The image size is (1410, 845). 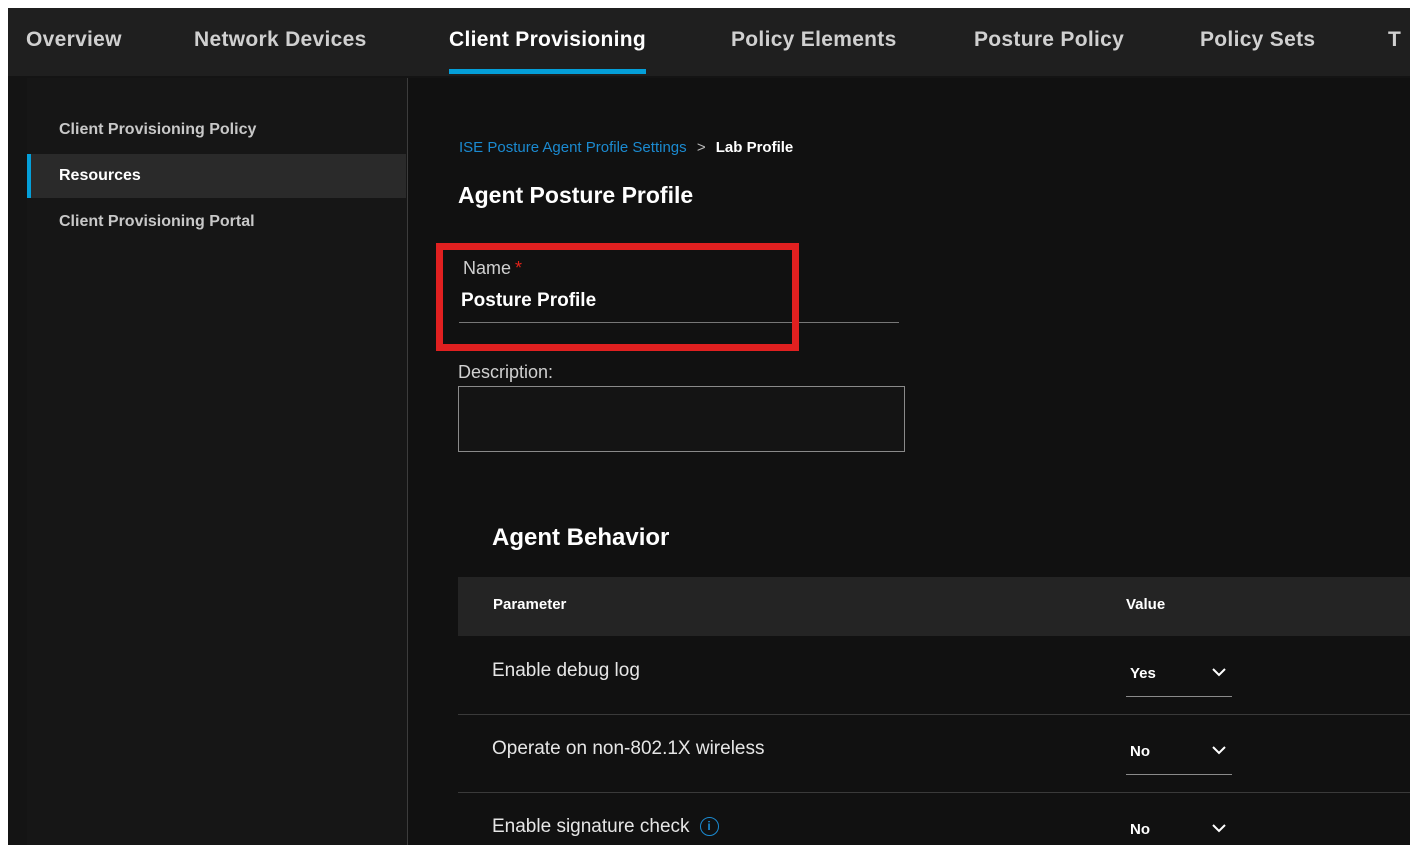 I want to click on value-select: Yes, so click(x=1179, y=675).